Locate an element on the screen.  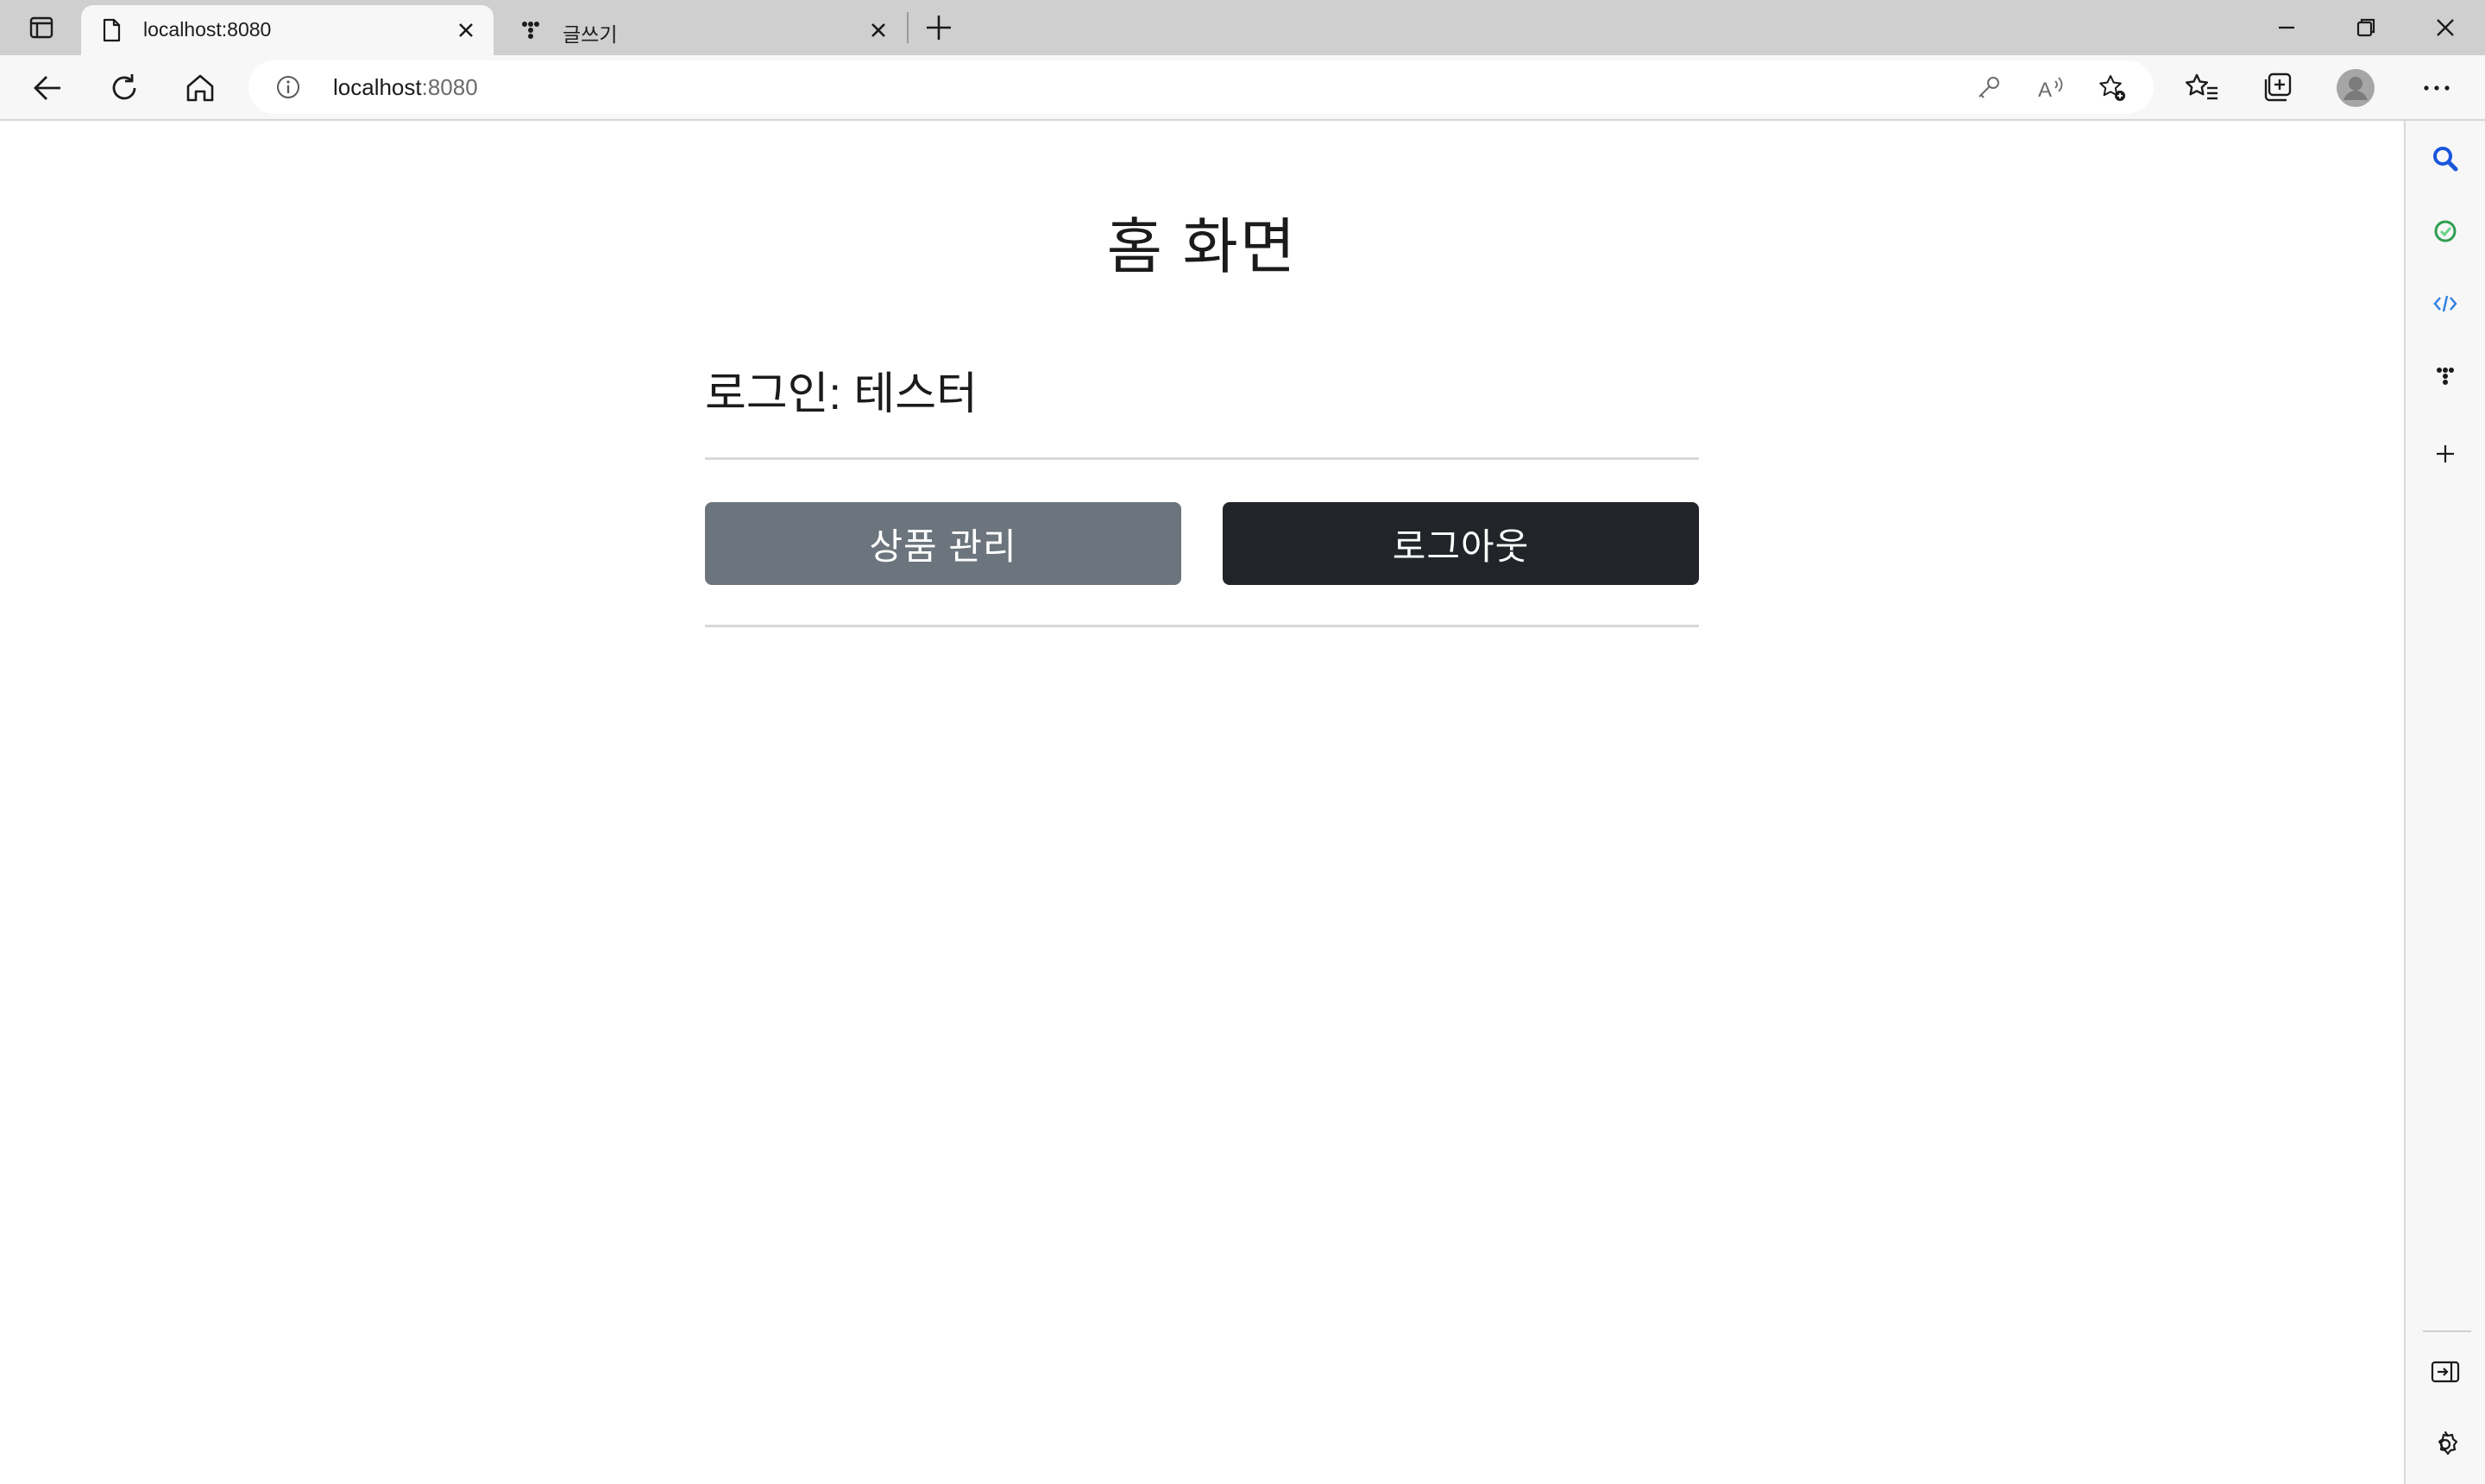
restore-icon is located at coordinates (2366, 28).